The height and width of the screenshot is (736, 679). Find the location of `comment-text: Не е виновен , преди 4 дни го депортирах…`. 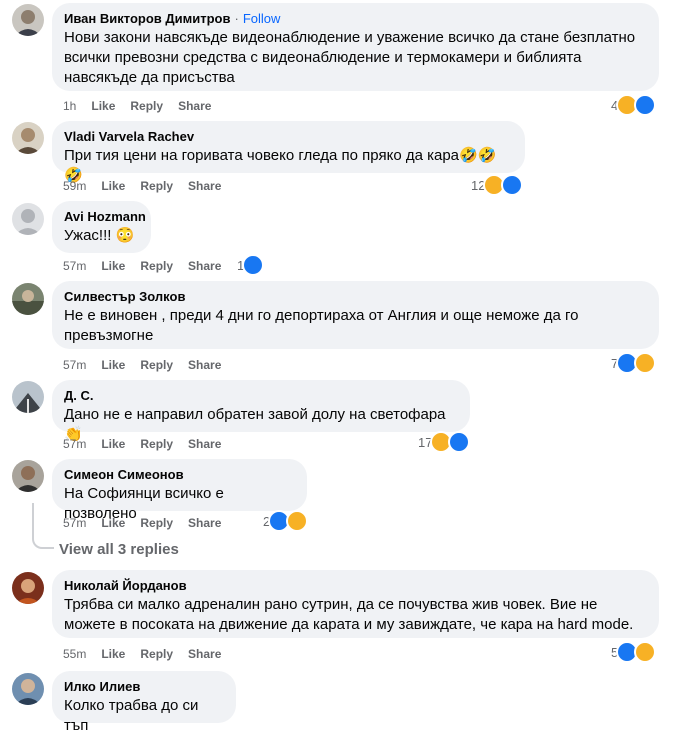

comment-text: Не е виновен , преди 4 дни го депортирах… is located at coordinates (321, 325).